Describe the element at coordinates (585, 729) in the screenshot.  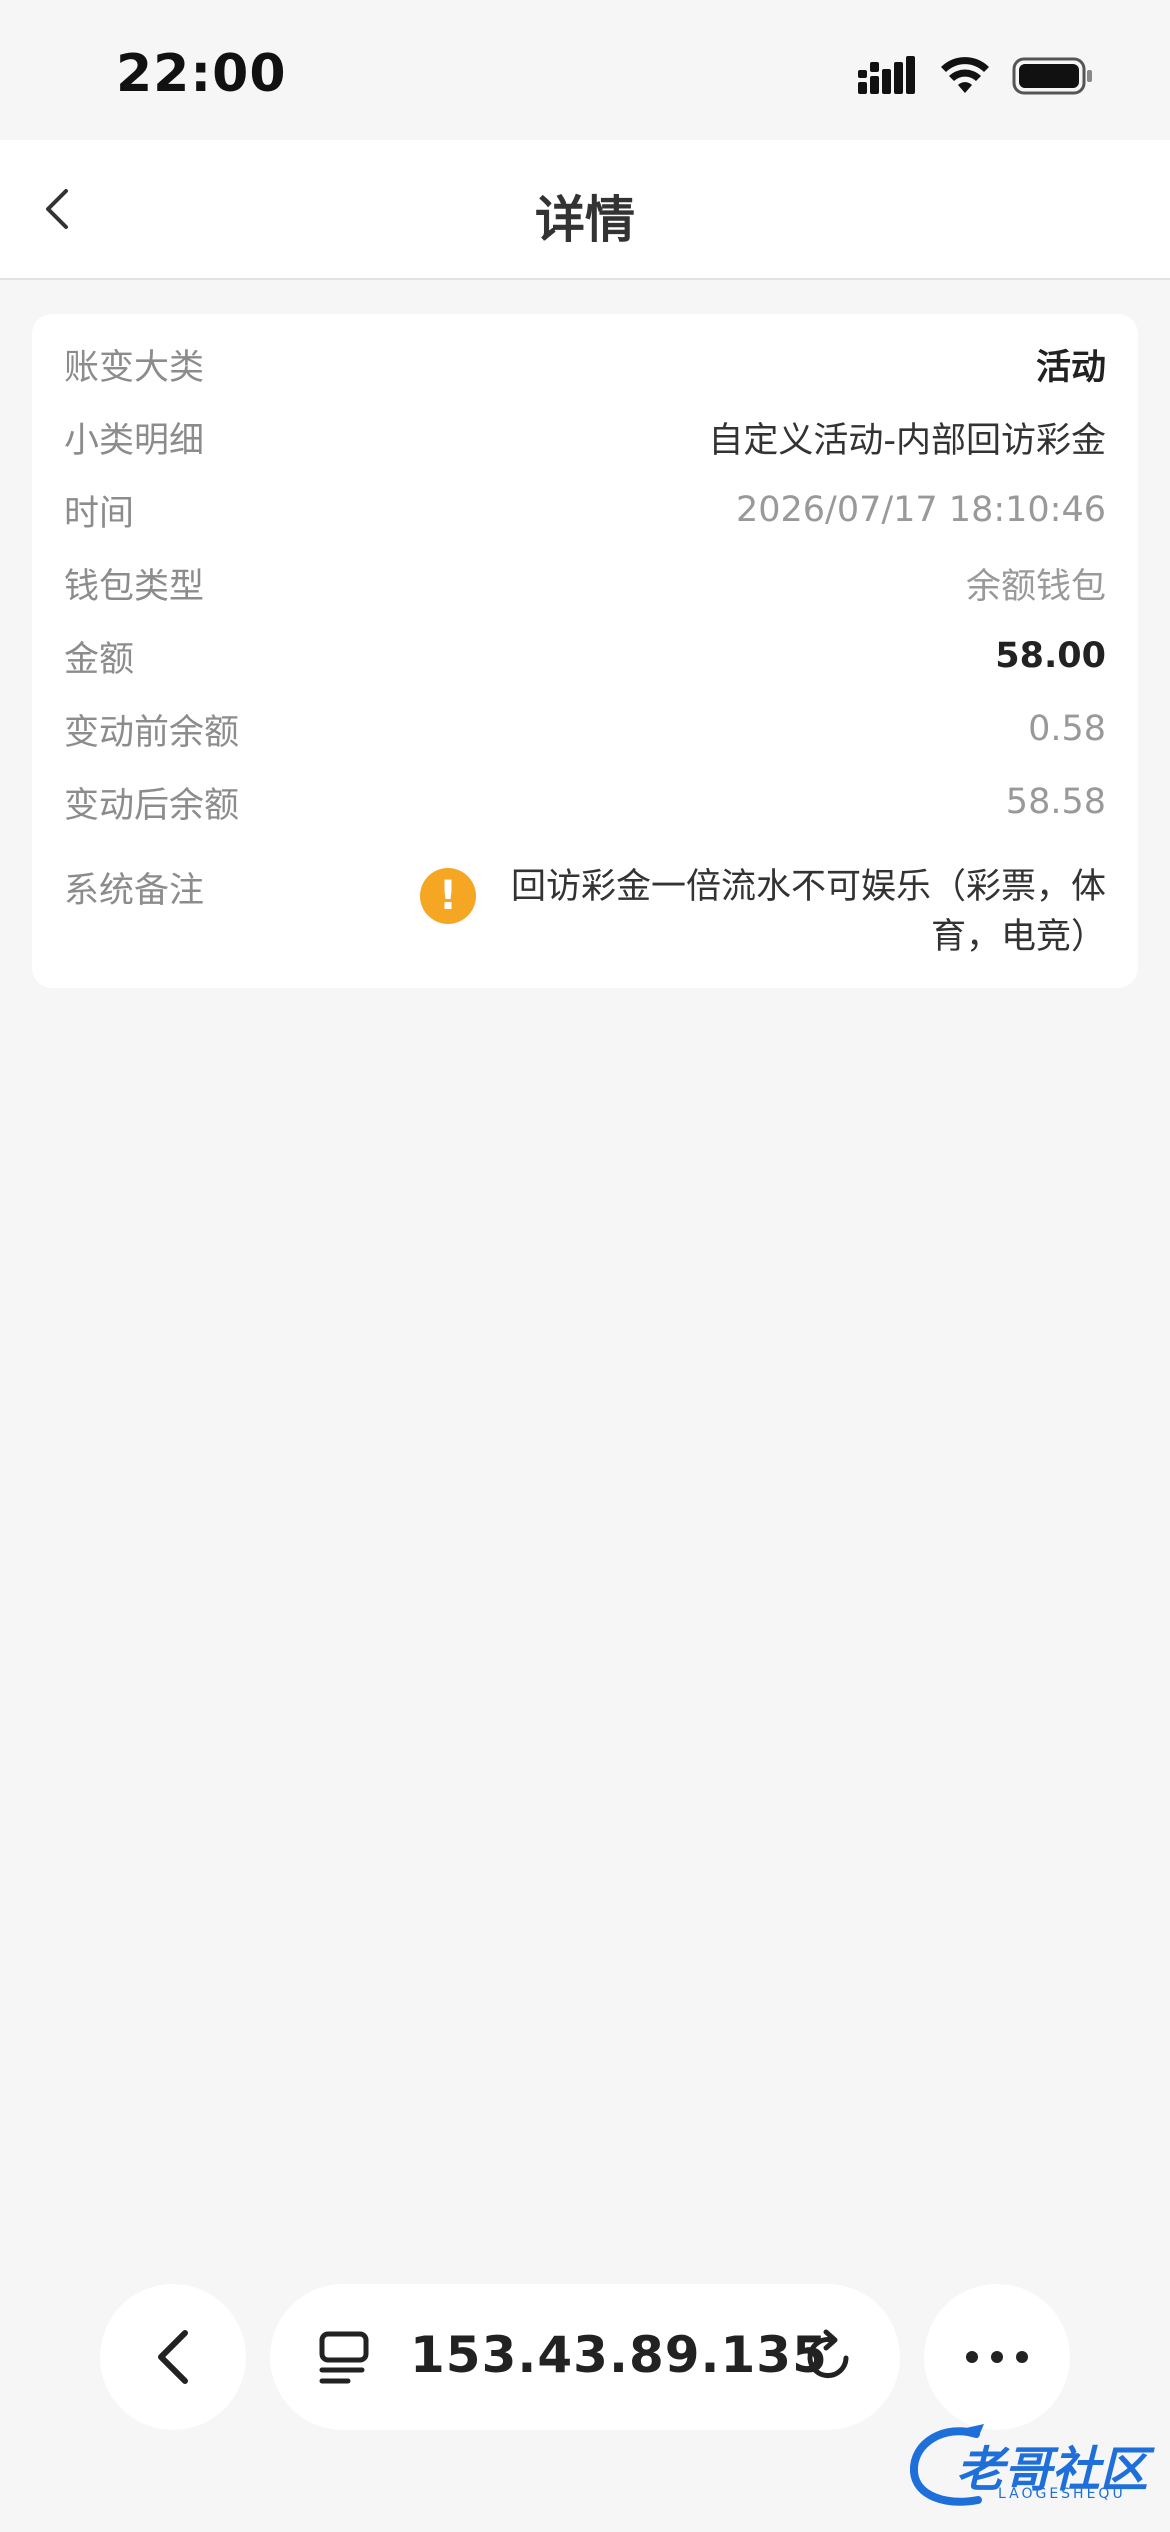
I see `detail-row-balance-before: 变动前余额 0.58` at that location.